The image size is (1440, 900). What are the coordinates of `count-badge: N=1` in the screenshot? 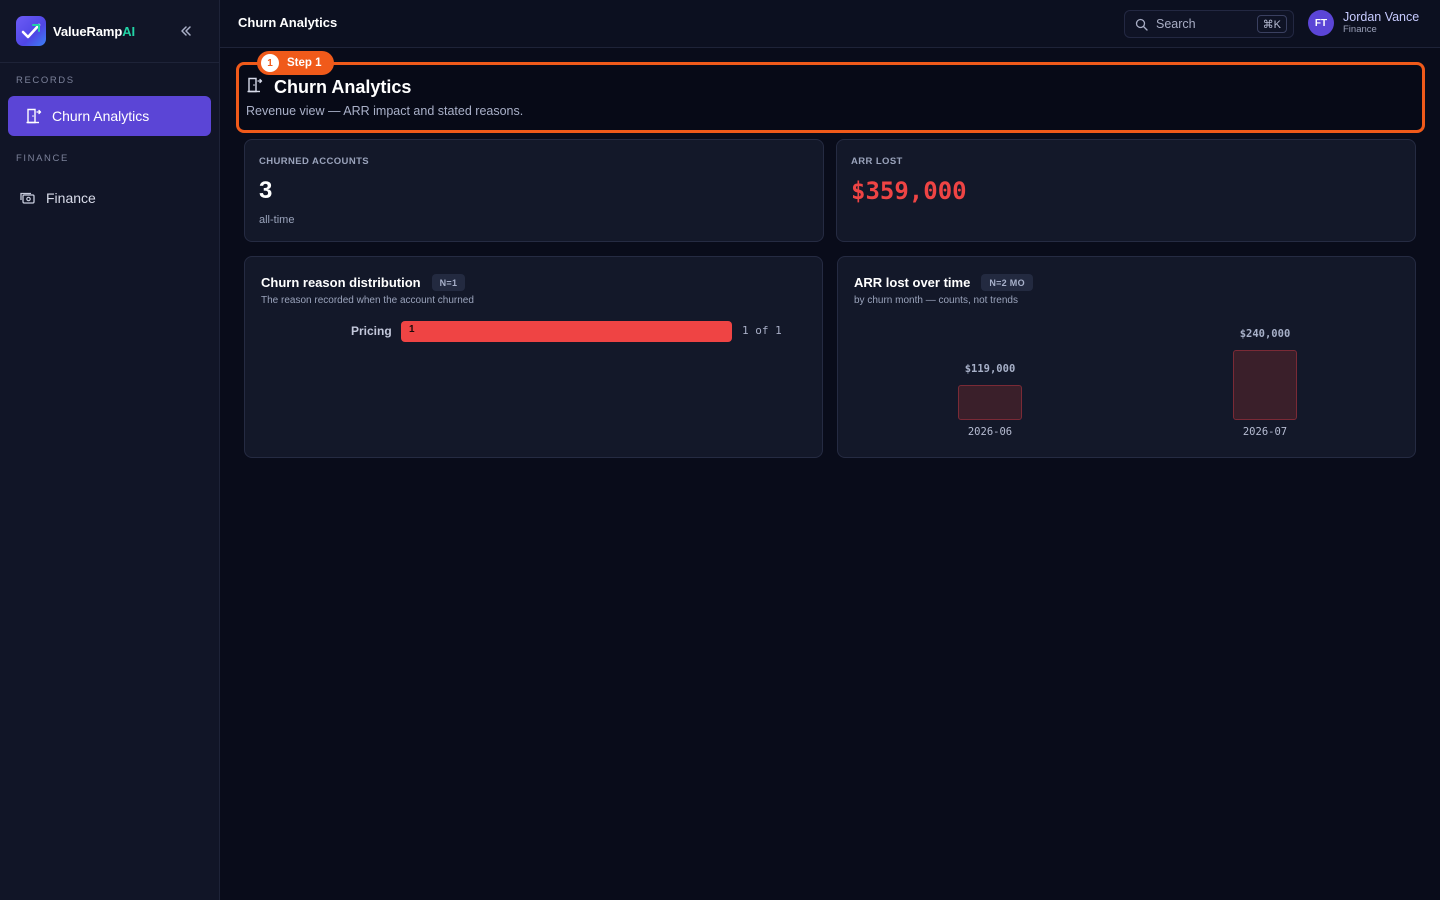 It's located at (448, 282).